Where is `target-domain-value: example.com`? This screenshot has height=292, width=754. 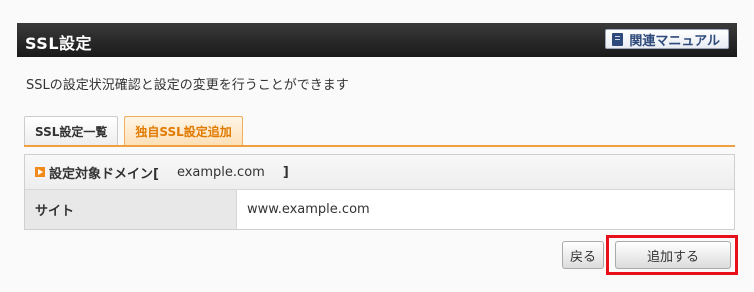
target-domain-value: example.com is located at coordinates (220, 172).